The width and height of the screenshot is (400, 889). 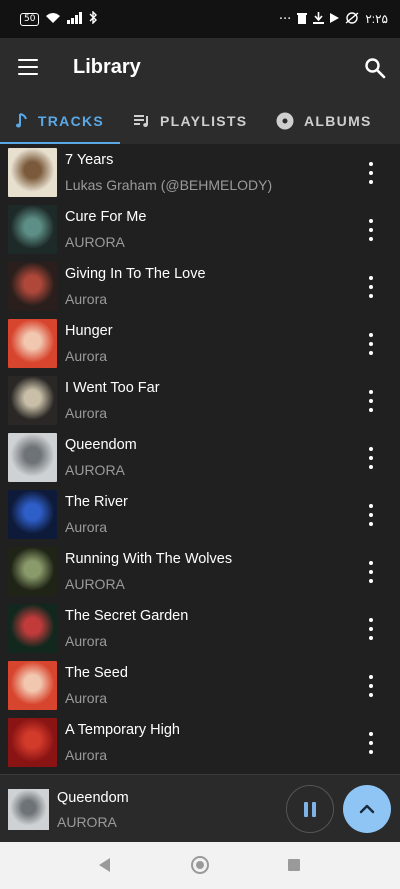 I want to click on track-title: Giving In To The Love, so click(x=135, y=274).